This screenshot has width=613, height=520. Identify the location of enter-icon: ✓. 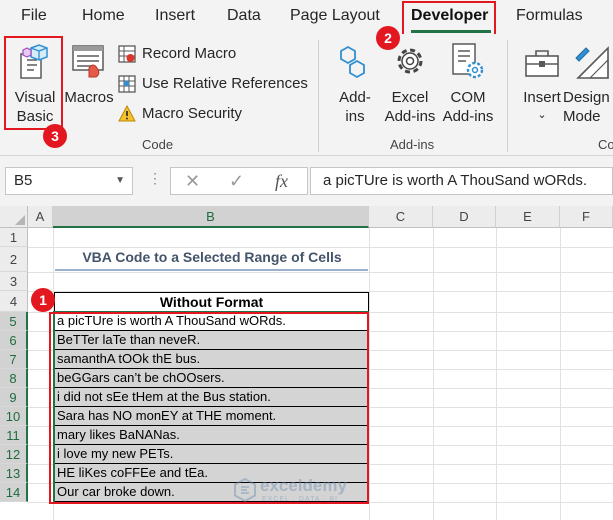
(236, 181).